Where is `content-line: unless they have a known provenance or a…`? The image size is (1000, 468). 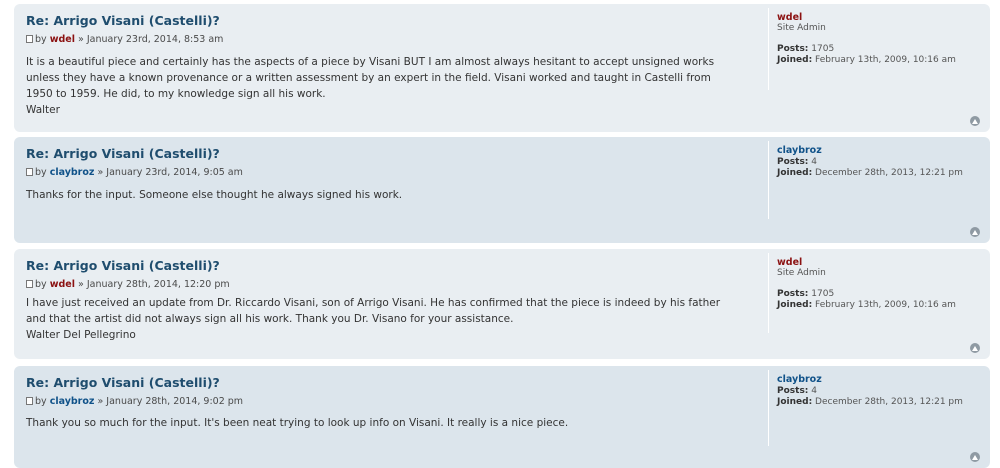 content-line: unless they have a known provenance or a… is located at coordinates (368, 78).